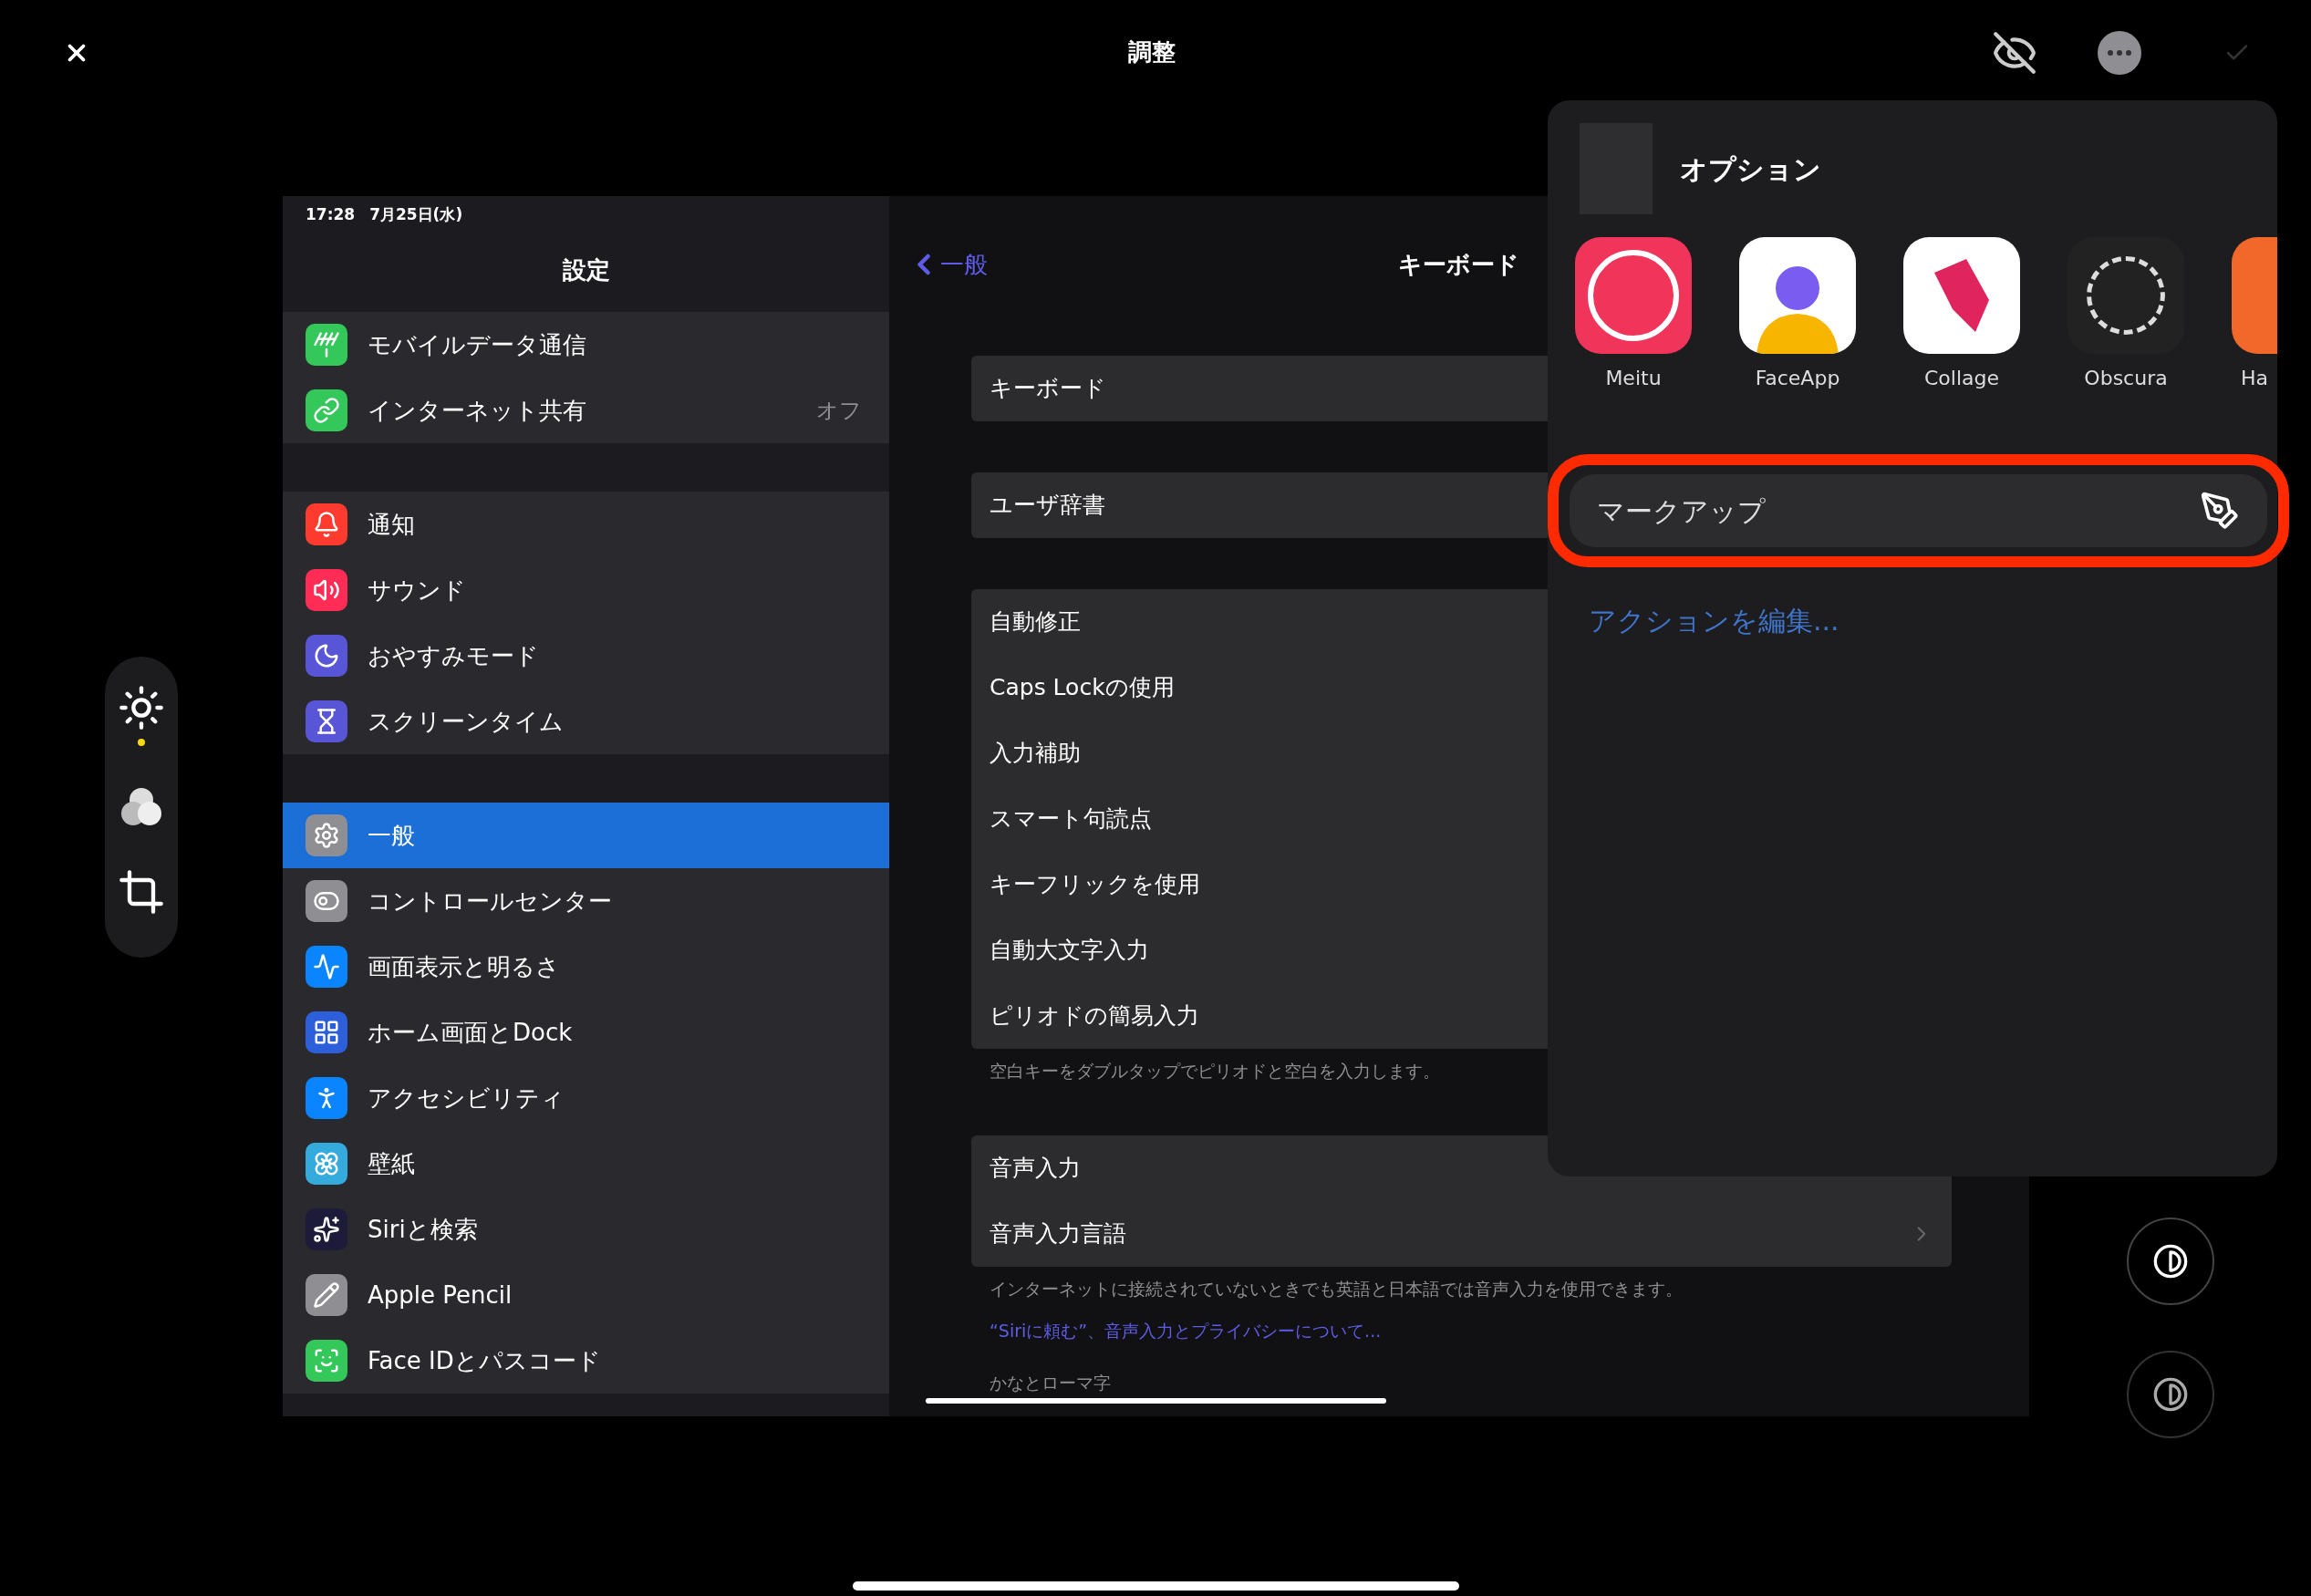 This screenshot has height=1596, width=2311. What do you see at coordinates (1215, 1071) in the screenshot?
I see `footer-note: 空白キーをダブルタップでピリオドと空白を入力します。` at bounding box center [1215, 1071].